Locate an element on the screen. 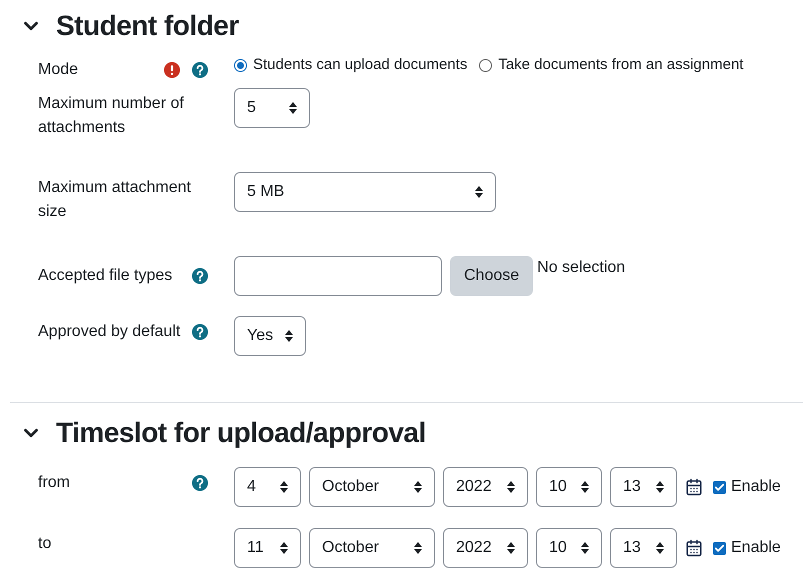 This screenshot has width=803, height=568. day-dropdown: 11 is located at coordinates (267, 548).